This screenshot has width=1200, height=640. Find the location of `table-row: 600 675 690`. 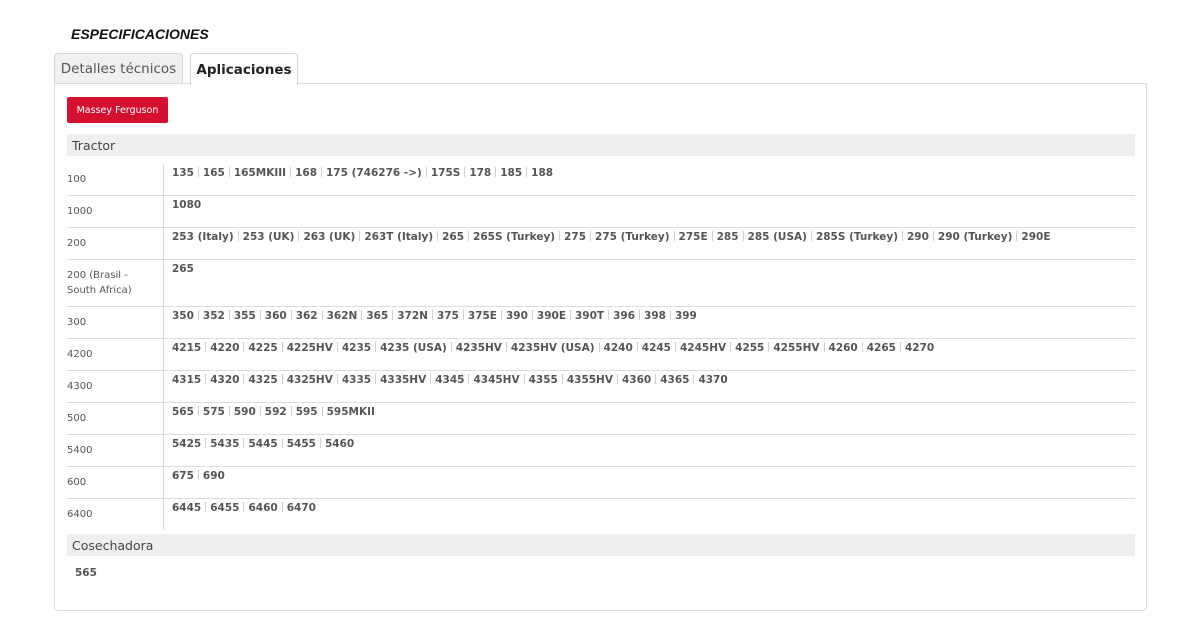

table-row: 600 675 690 is located at coordinates (601, 483).